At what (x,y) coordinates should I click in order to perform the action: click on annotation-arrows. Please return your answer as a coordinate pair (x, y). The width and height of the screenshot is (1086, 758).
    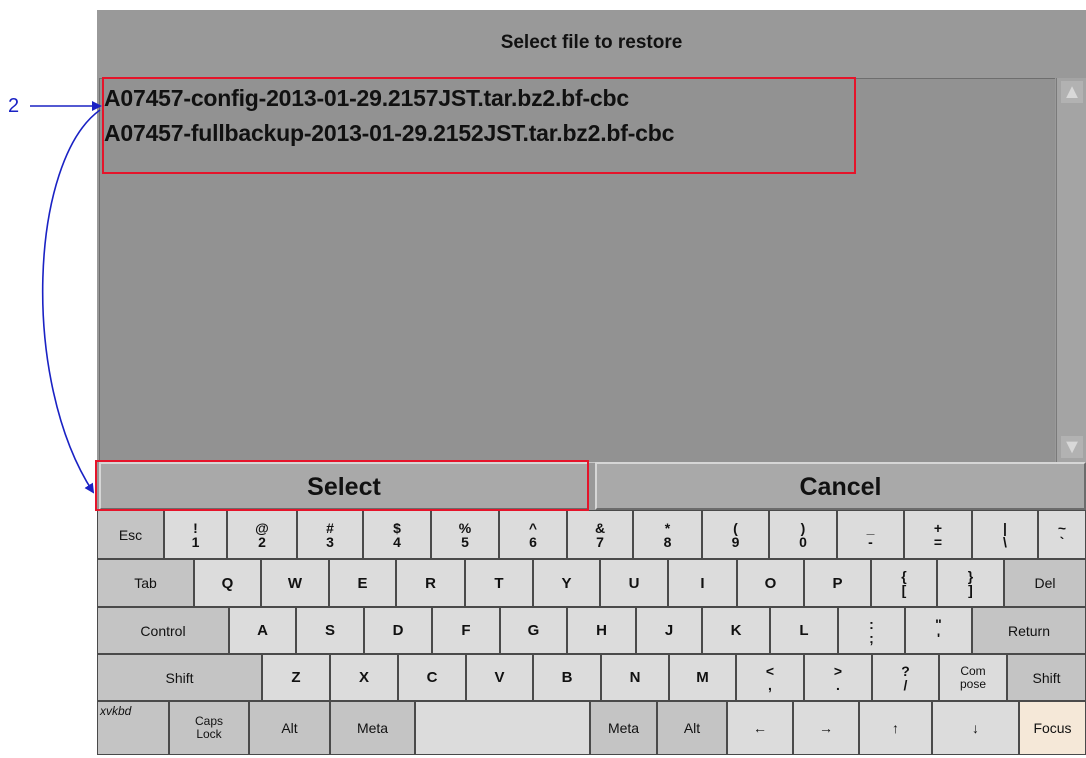
    Looking at the image, I should click on (66, 297).